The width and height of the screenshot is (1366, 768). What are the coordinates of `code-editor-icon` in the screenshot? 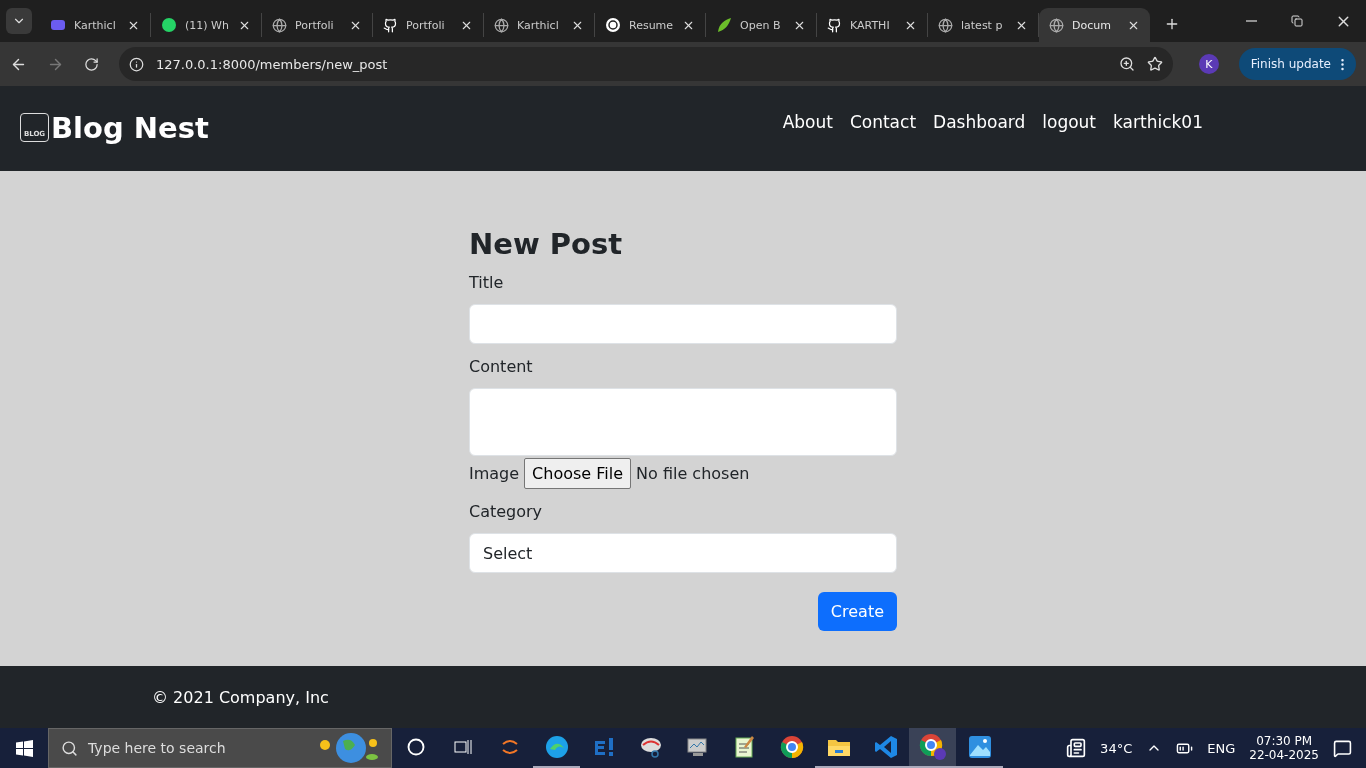 It's located at (885, 747).